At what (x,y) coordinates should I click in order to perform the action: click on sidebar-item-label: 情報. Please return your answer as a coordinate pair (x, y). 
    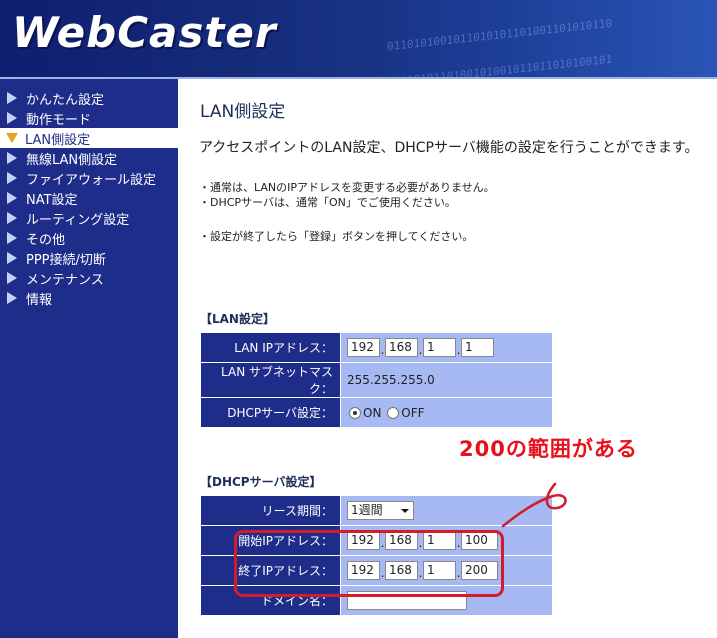
    Looking at the image, I should click on (39, 300).